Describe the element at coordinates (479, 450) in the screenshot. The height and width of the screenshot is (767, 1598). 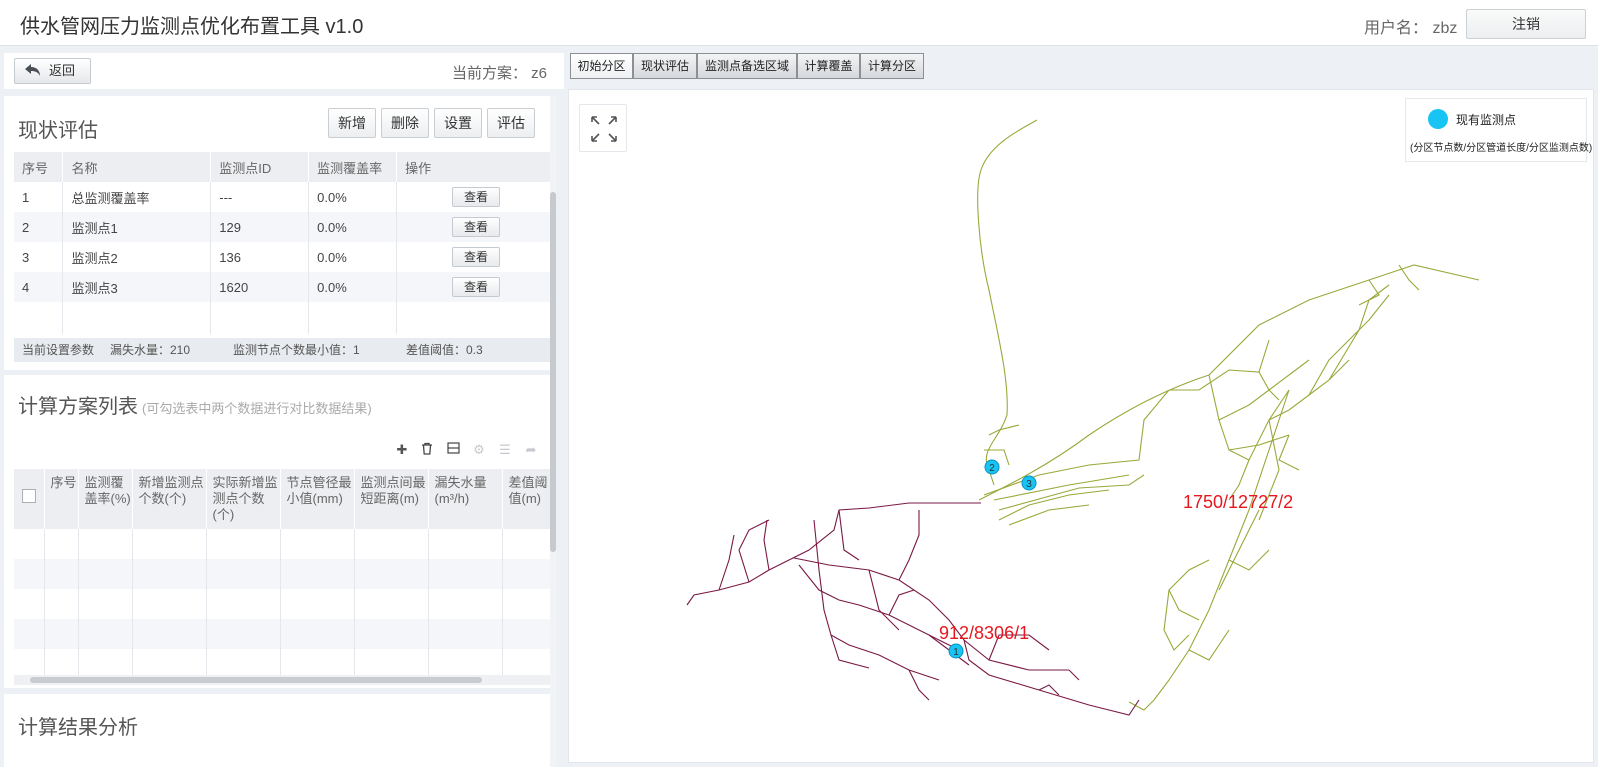
I see `gear-icon: ⚙` at that location.